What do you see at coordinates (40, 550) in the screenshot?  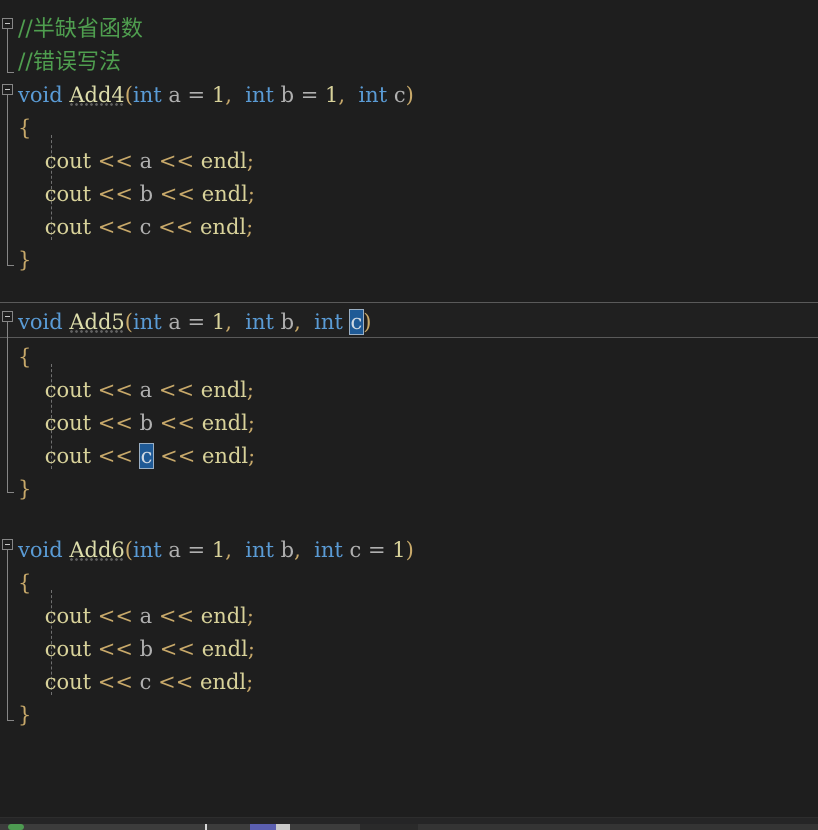 I see `keyword-token: void` at bounding box center [40, 550].